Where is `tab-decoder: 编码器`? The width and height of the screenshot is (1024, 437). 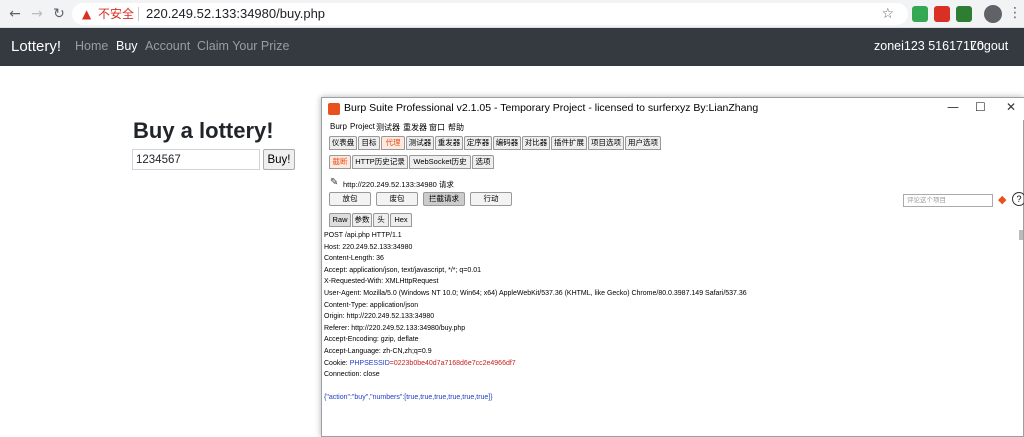 tab-decoder: 编码器 is located at coordinates (507, 143).